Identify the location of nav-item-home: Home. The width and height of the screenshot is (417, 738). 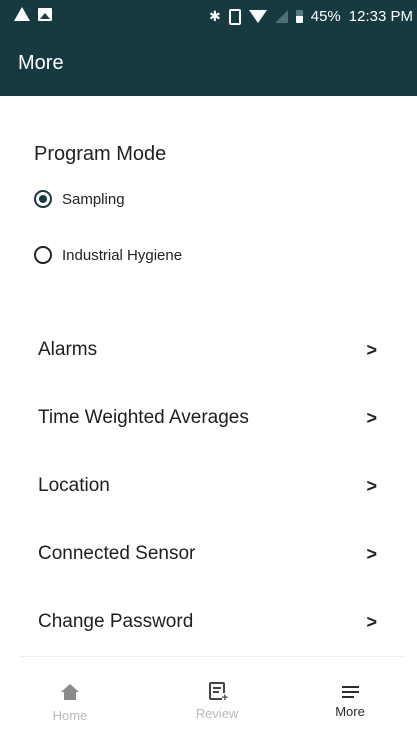
(70, 702).